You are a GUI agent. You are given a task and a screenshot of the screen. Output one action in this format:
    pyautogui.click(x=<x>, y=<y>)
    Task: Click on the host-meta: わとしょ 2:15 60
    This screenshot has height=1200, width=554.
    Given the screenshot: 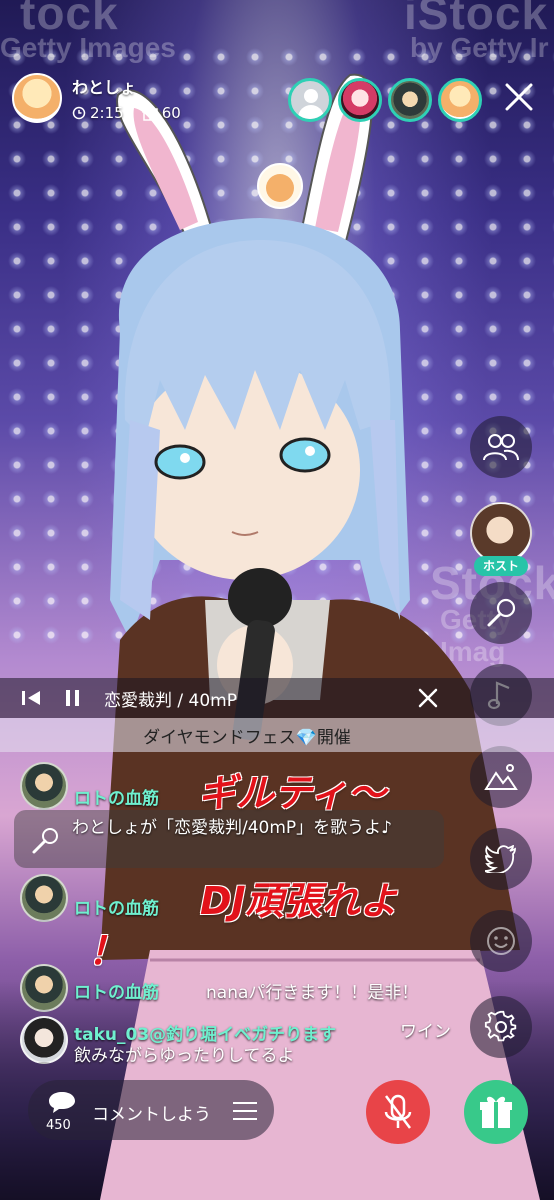 What is the action you would take?
    pyautogui.click(x=126, y=98)
    